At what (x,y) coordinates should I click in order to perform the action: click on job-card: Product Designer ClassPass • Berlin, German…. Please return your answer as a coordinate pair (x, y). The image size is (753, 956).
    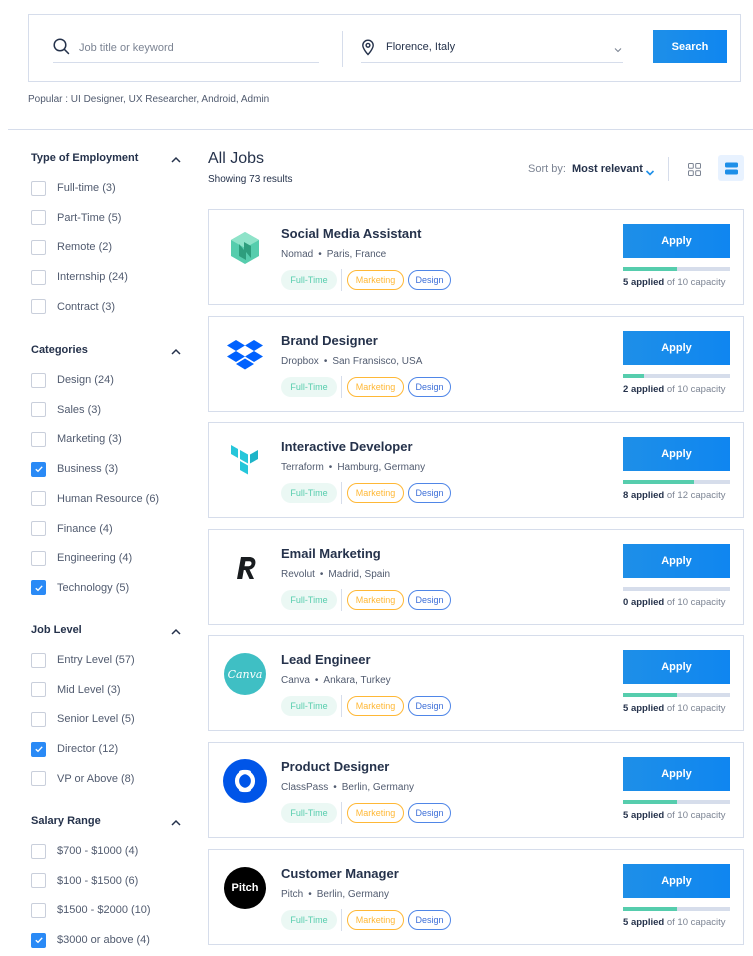
    Looking at the image, I should click on (476, 790).